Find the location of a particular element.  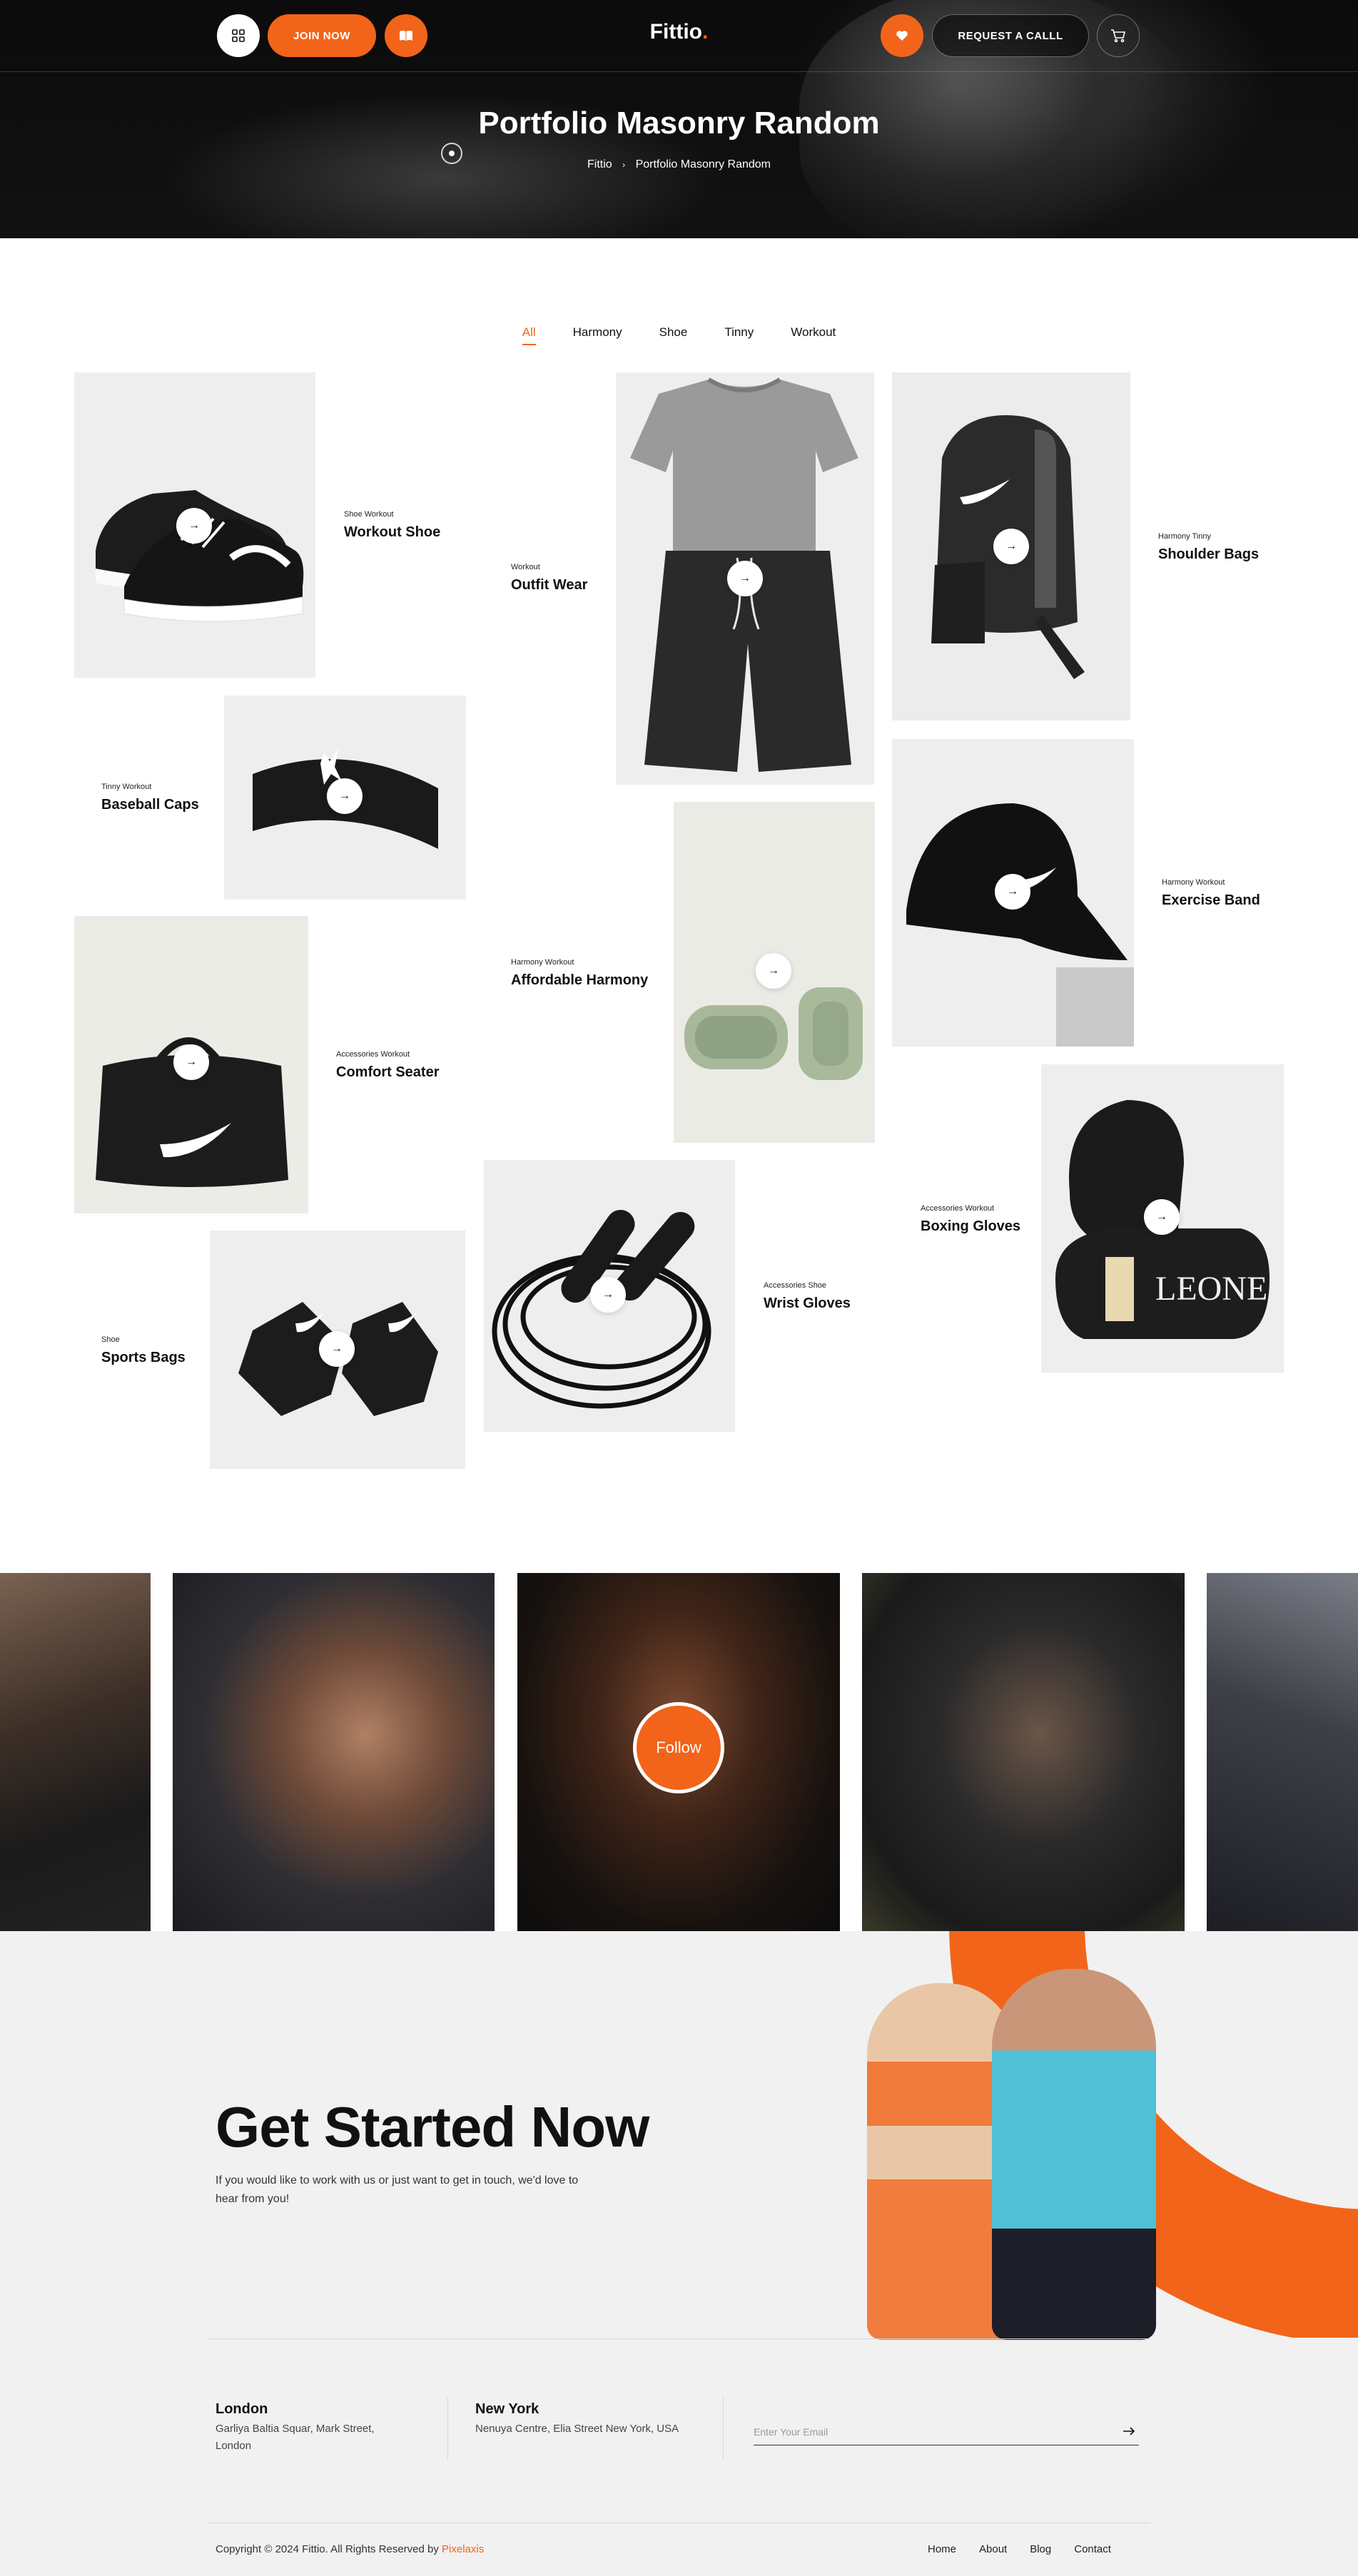

footer-bottom-divider is located at coordinates (679, 2522).